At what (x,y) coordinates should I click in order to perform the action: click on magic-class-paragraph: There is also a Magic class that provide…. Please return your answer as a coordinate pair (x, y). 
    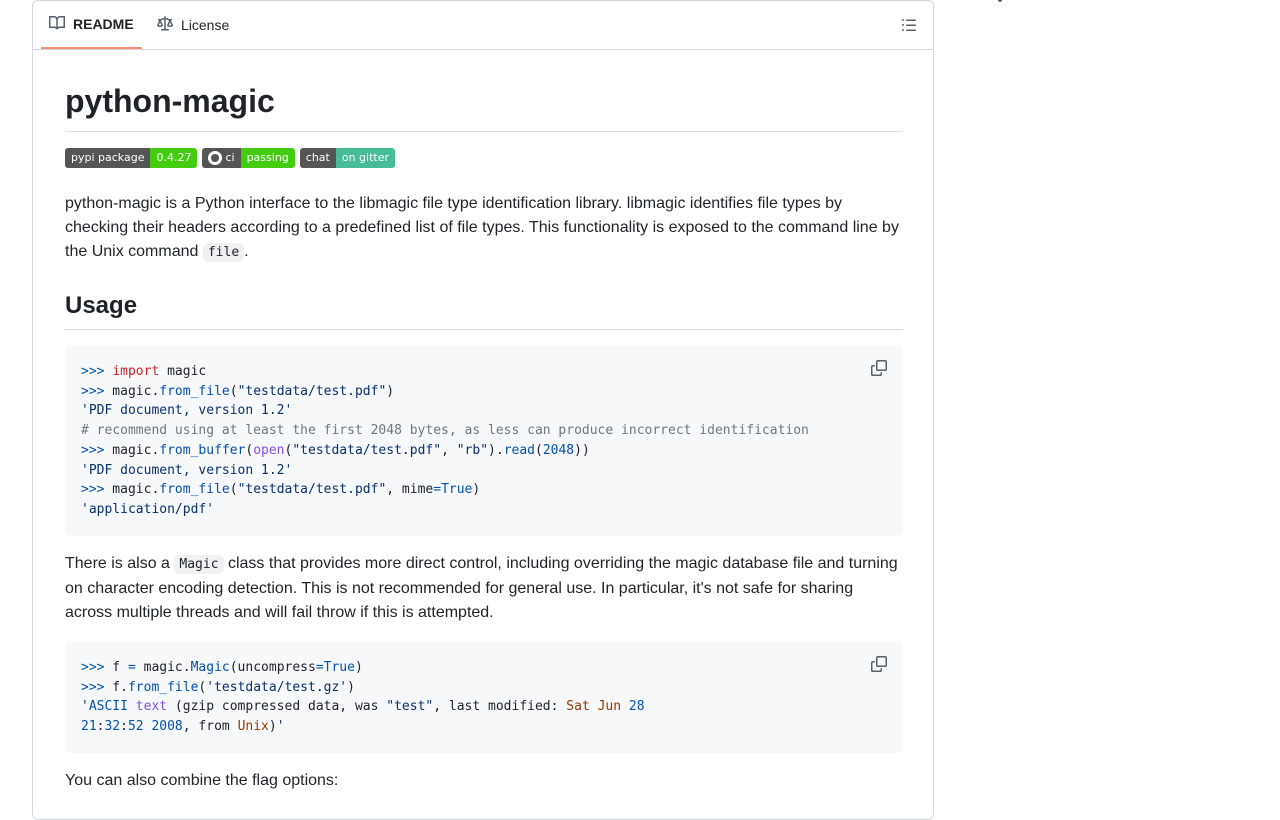
    Looking at the image, I should click on (484, 588).